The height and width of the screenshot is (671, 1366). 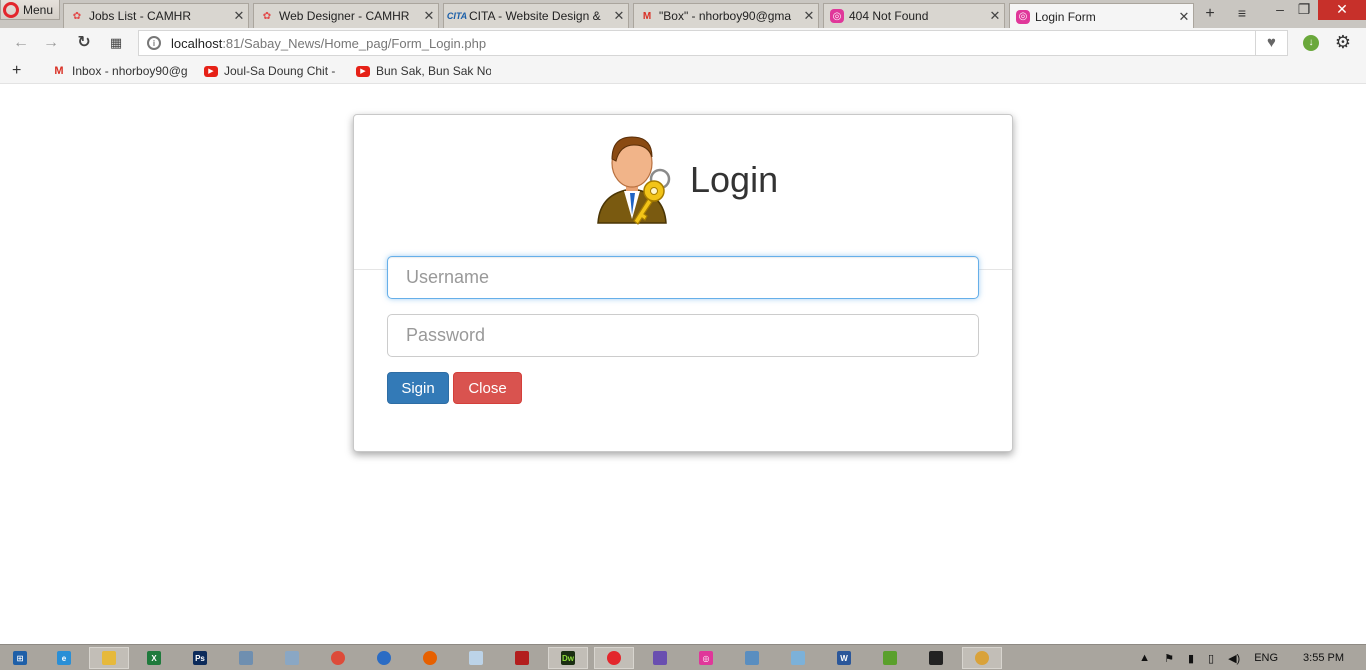 What do you see at coordinates (51, 43) in the screenshot?
I see `forward-arrow-icon: →` at bounding box center [51, 43].